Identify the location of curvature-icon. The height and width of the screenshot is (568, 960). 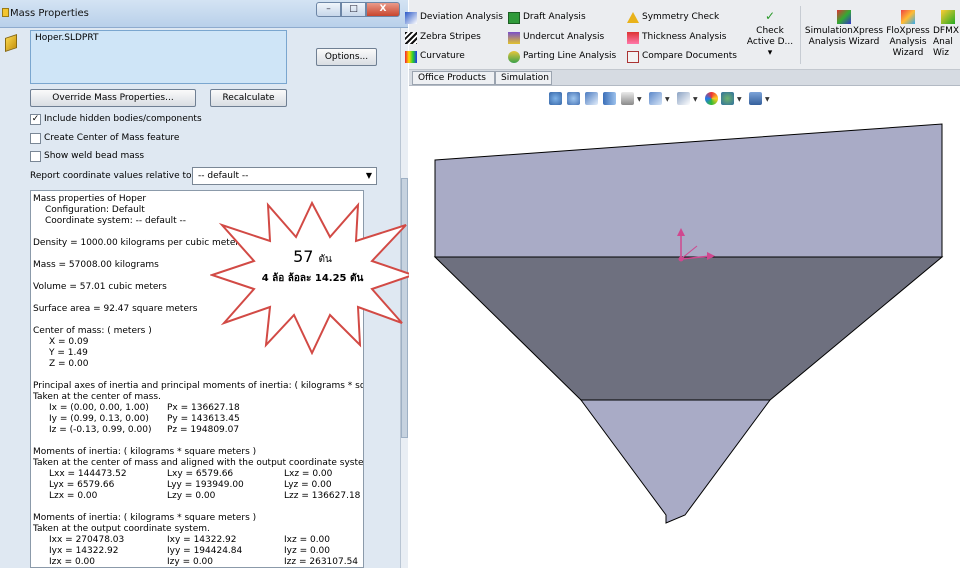
(411, 57).